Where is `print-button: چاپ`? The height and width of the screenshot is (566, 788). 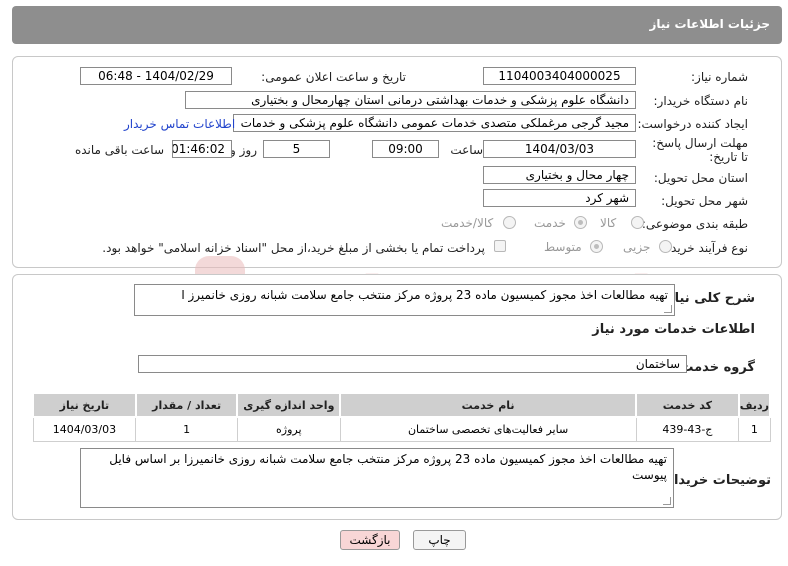 print-button: چاپ is located at coordinates (439, 540).